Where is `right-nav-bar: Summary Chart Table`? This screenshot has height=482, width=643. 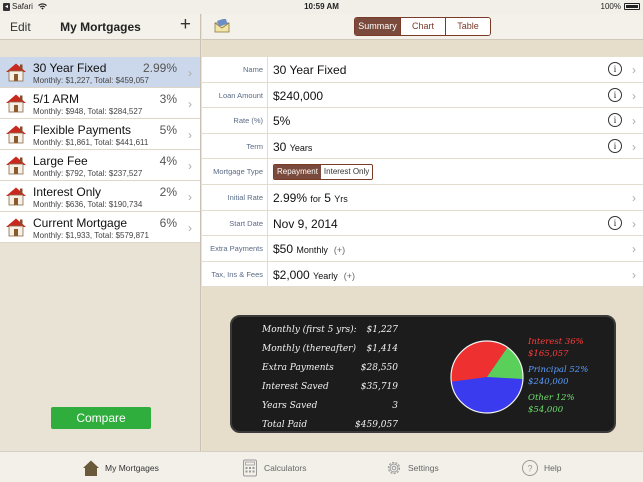
right-nav-bar: Summary Chart Table is located at coordinates (422, 27).